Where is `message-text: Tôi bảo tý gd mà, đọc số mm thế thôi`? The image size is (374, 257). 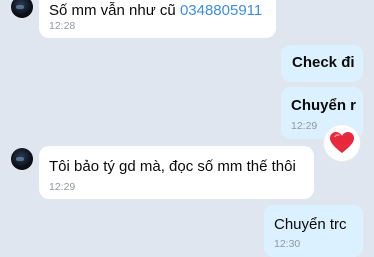 message-text: Tôi bảo tý gd mà, đọc số mm thế thôi is located at coordinates (172, 166).